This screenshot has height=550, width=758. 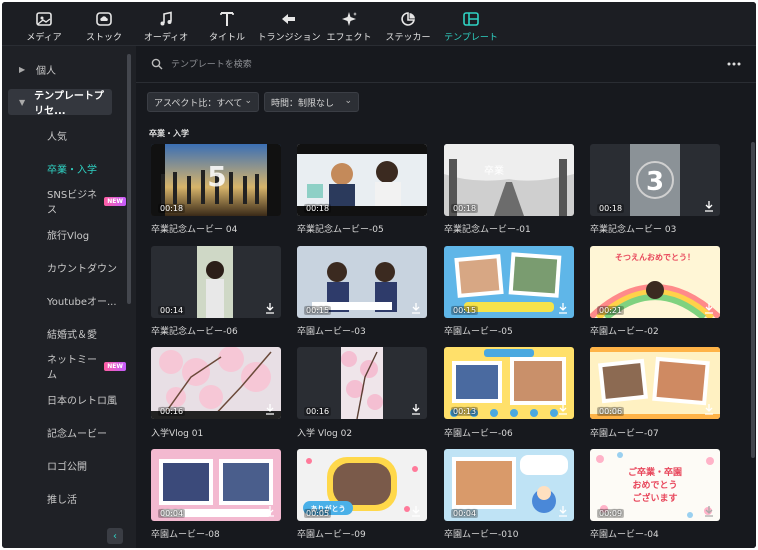 I want to click on sidebar-item-label: 卒業・入学, so click(x=72, y=170).